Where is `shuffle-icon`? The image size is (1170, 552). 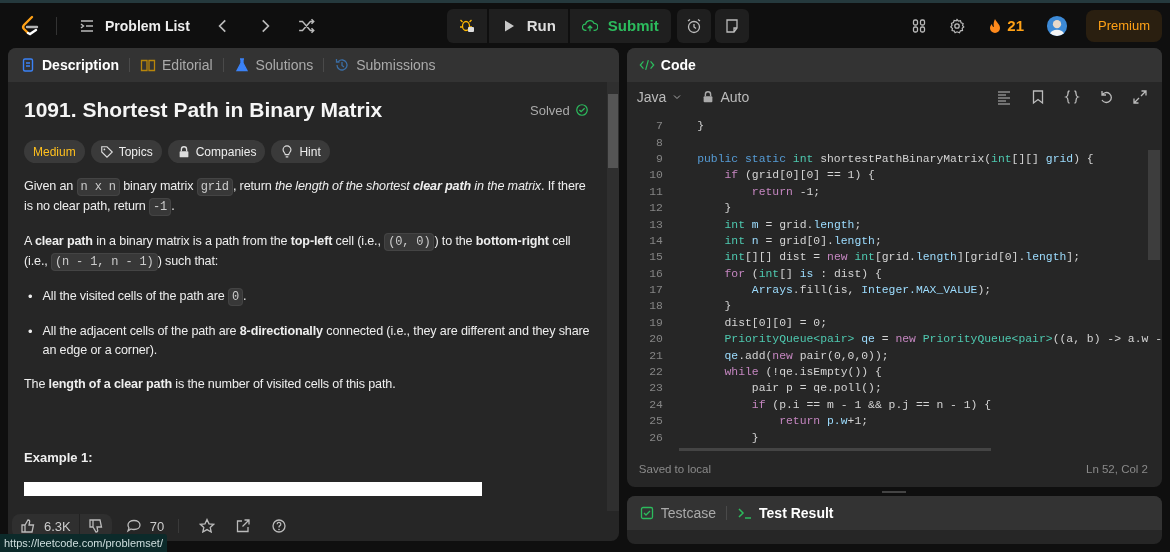
shuffle-icon is located at coordinates (306, 25).